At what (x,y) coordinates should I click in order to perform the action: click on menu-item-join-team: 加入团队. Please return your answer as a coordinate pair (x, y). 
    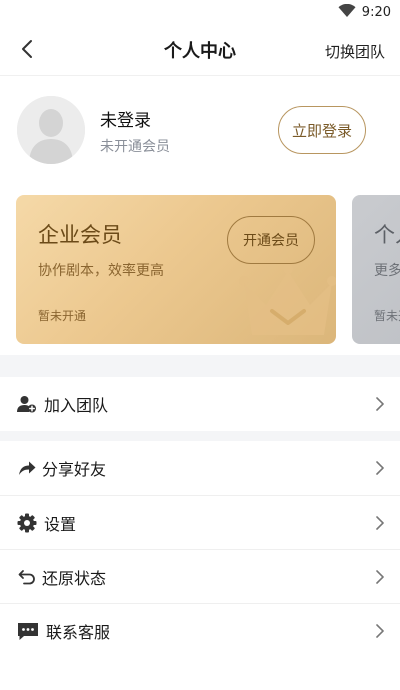
    Looking at the image, I should click on (200, 404).